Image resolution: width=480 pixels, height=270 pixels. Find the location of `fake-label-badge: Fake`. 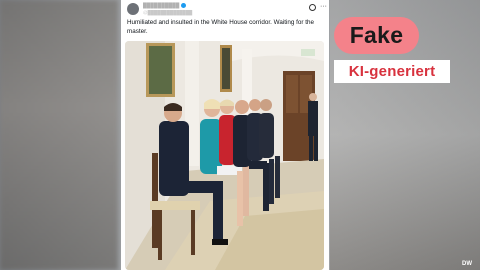

fake-label-badge: Fake is located at coordinates (376, 35).